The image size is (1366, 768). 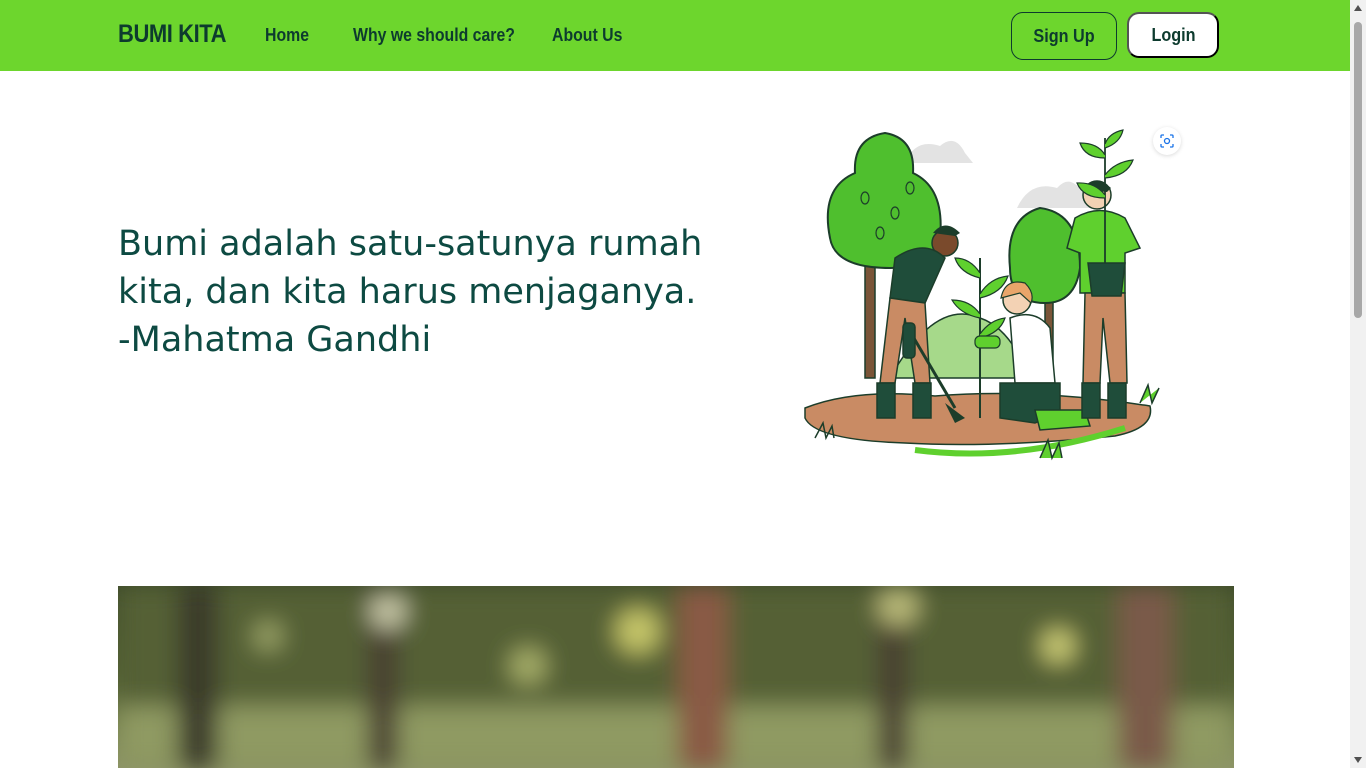 I want to click on signup-button: Sign Up, so click(x=1064, y=36).